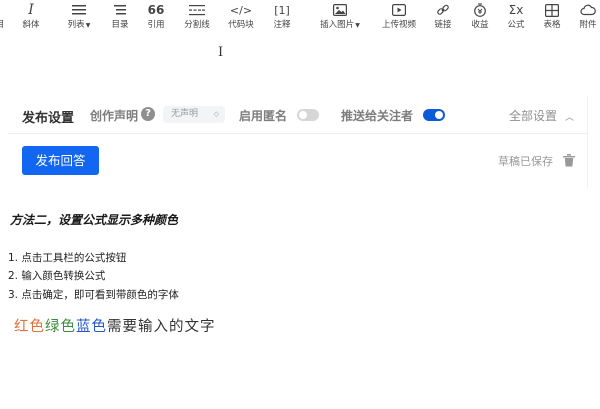  I want to click on all-settings-label: 全部设置, so click(532, 116).